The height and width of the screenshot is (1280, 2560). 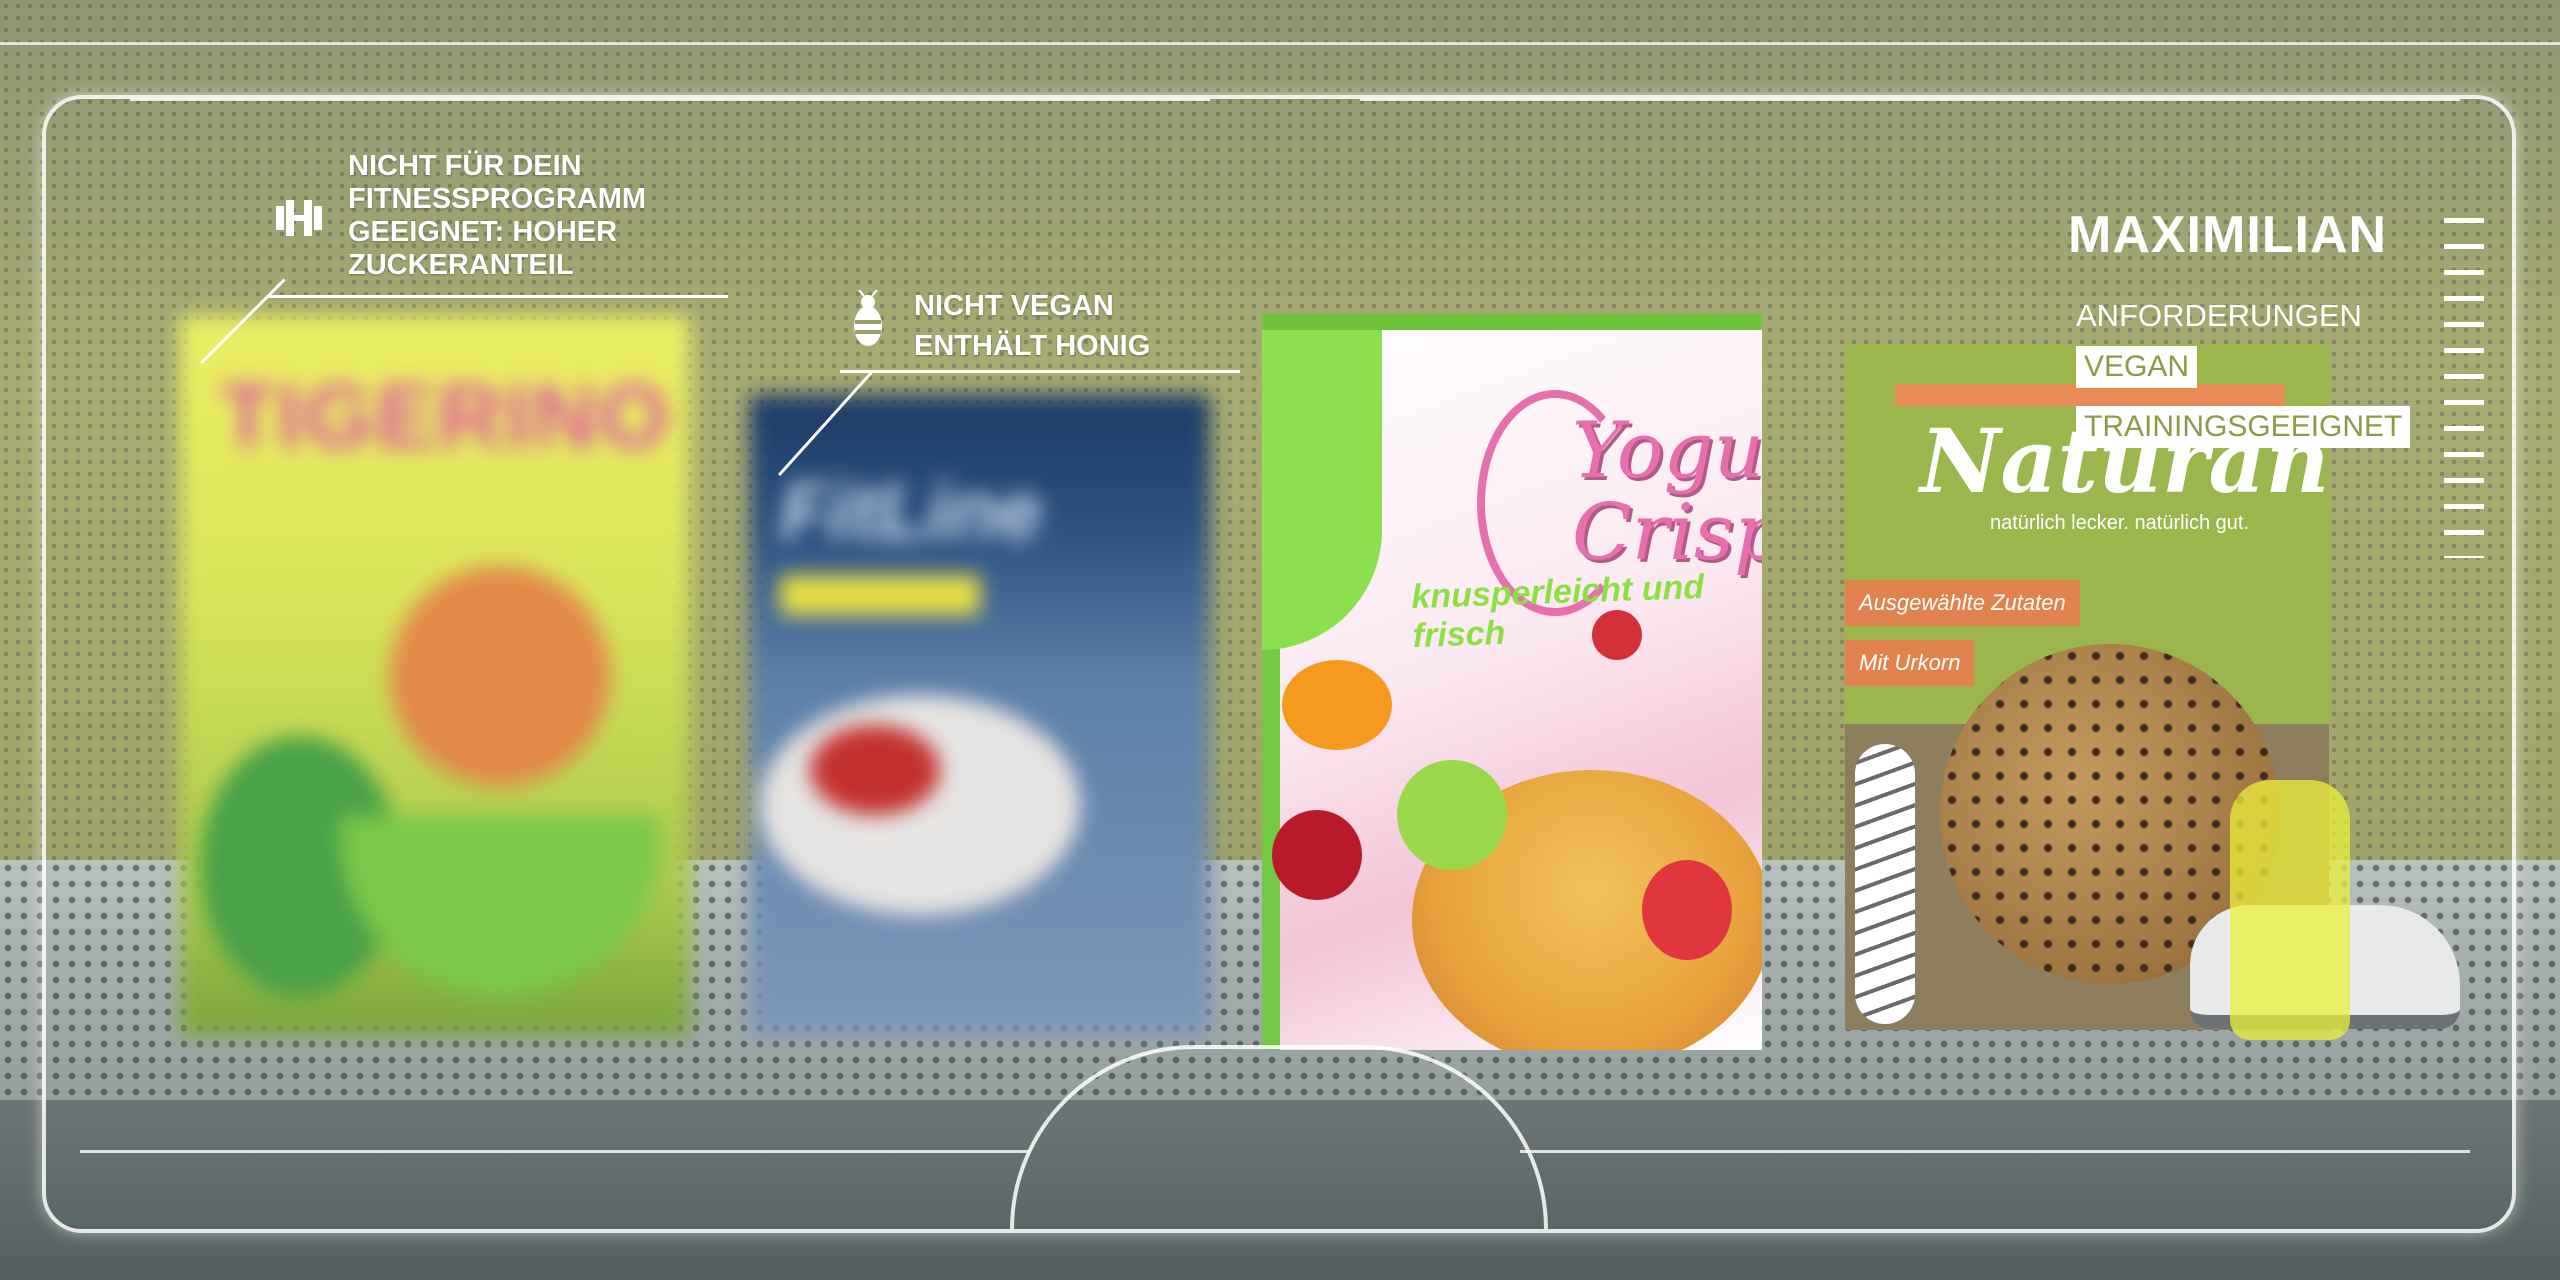 I want to click on hud-inner-line-right, so click(x=1910, y=99).